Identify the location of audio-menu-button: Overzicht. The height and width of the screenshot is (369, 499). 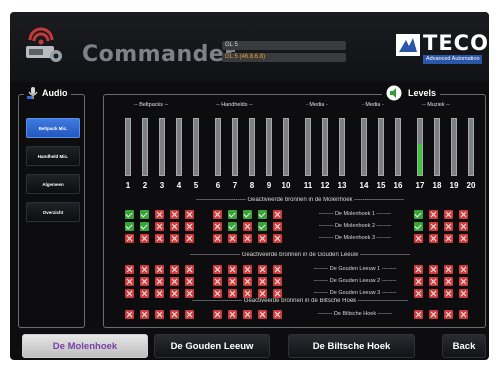
(53, 212).